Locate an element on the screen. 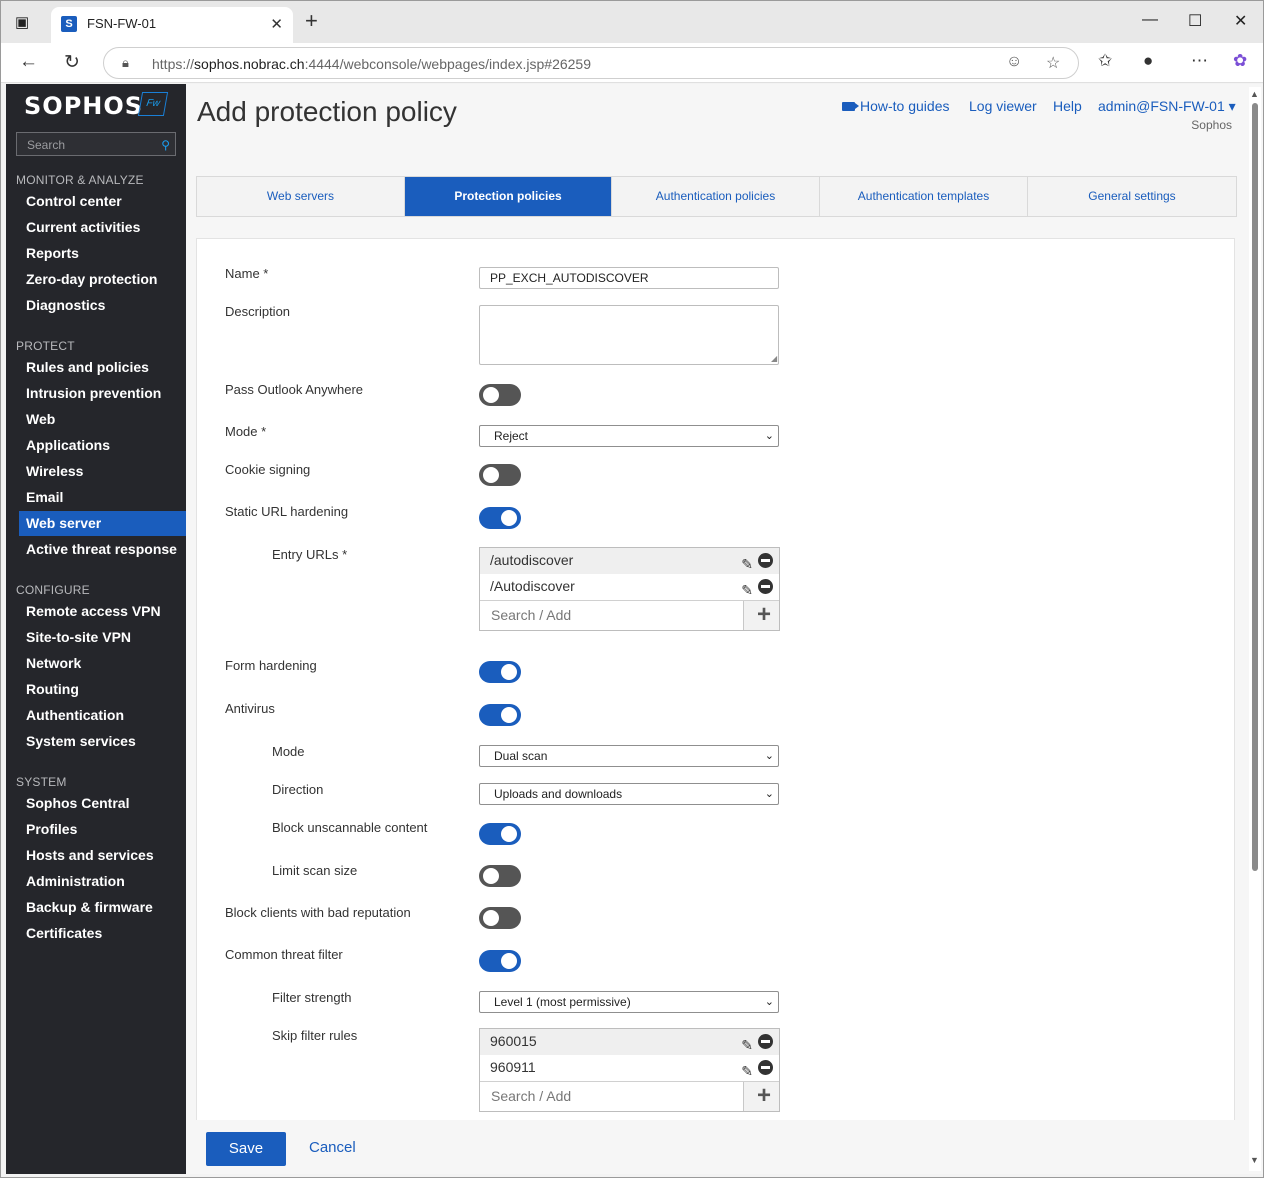  skip-rules-list: 960015 ✎ 960911 ✎ Search / Add + is located at coordinates (629, 1070).